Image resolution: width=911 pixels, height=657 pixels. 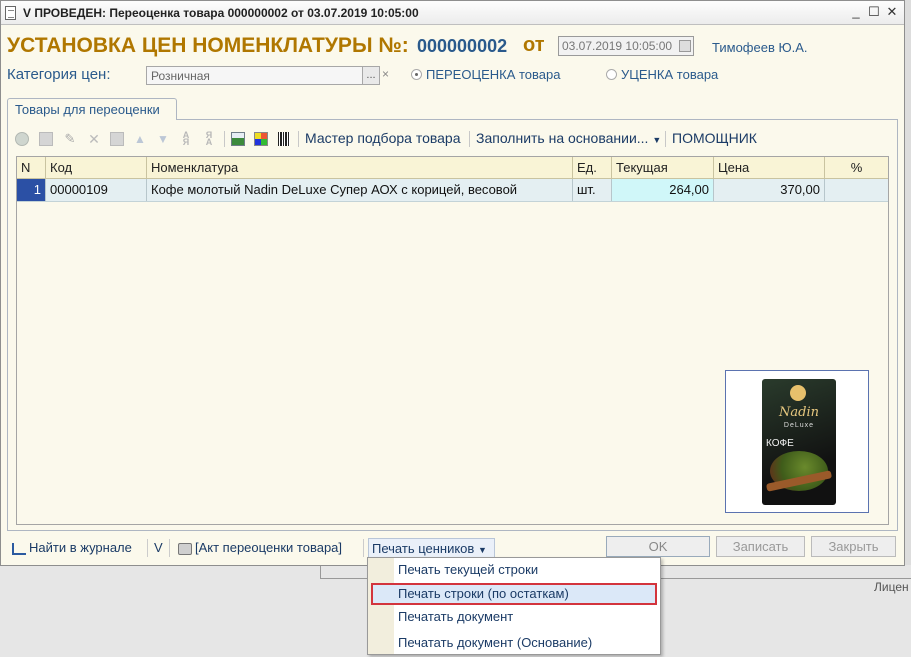 I want to click on print-price-tags-dropdown: Печать ценников ▼, so click(x=431, y=548).